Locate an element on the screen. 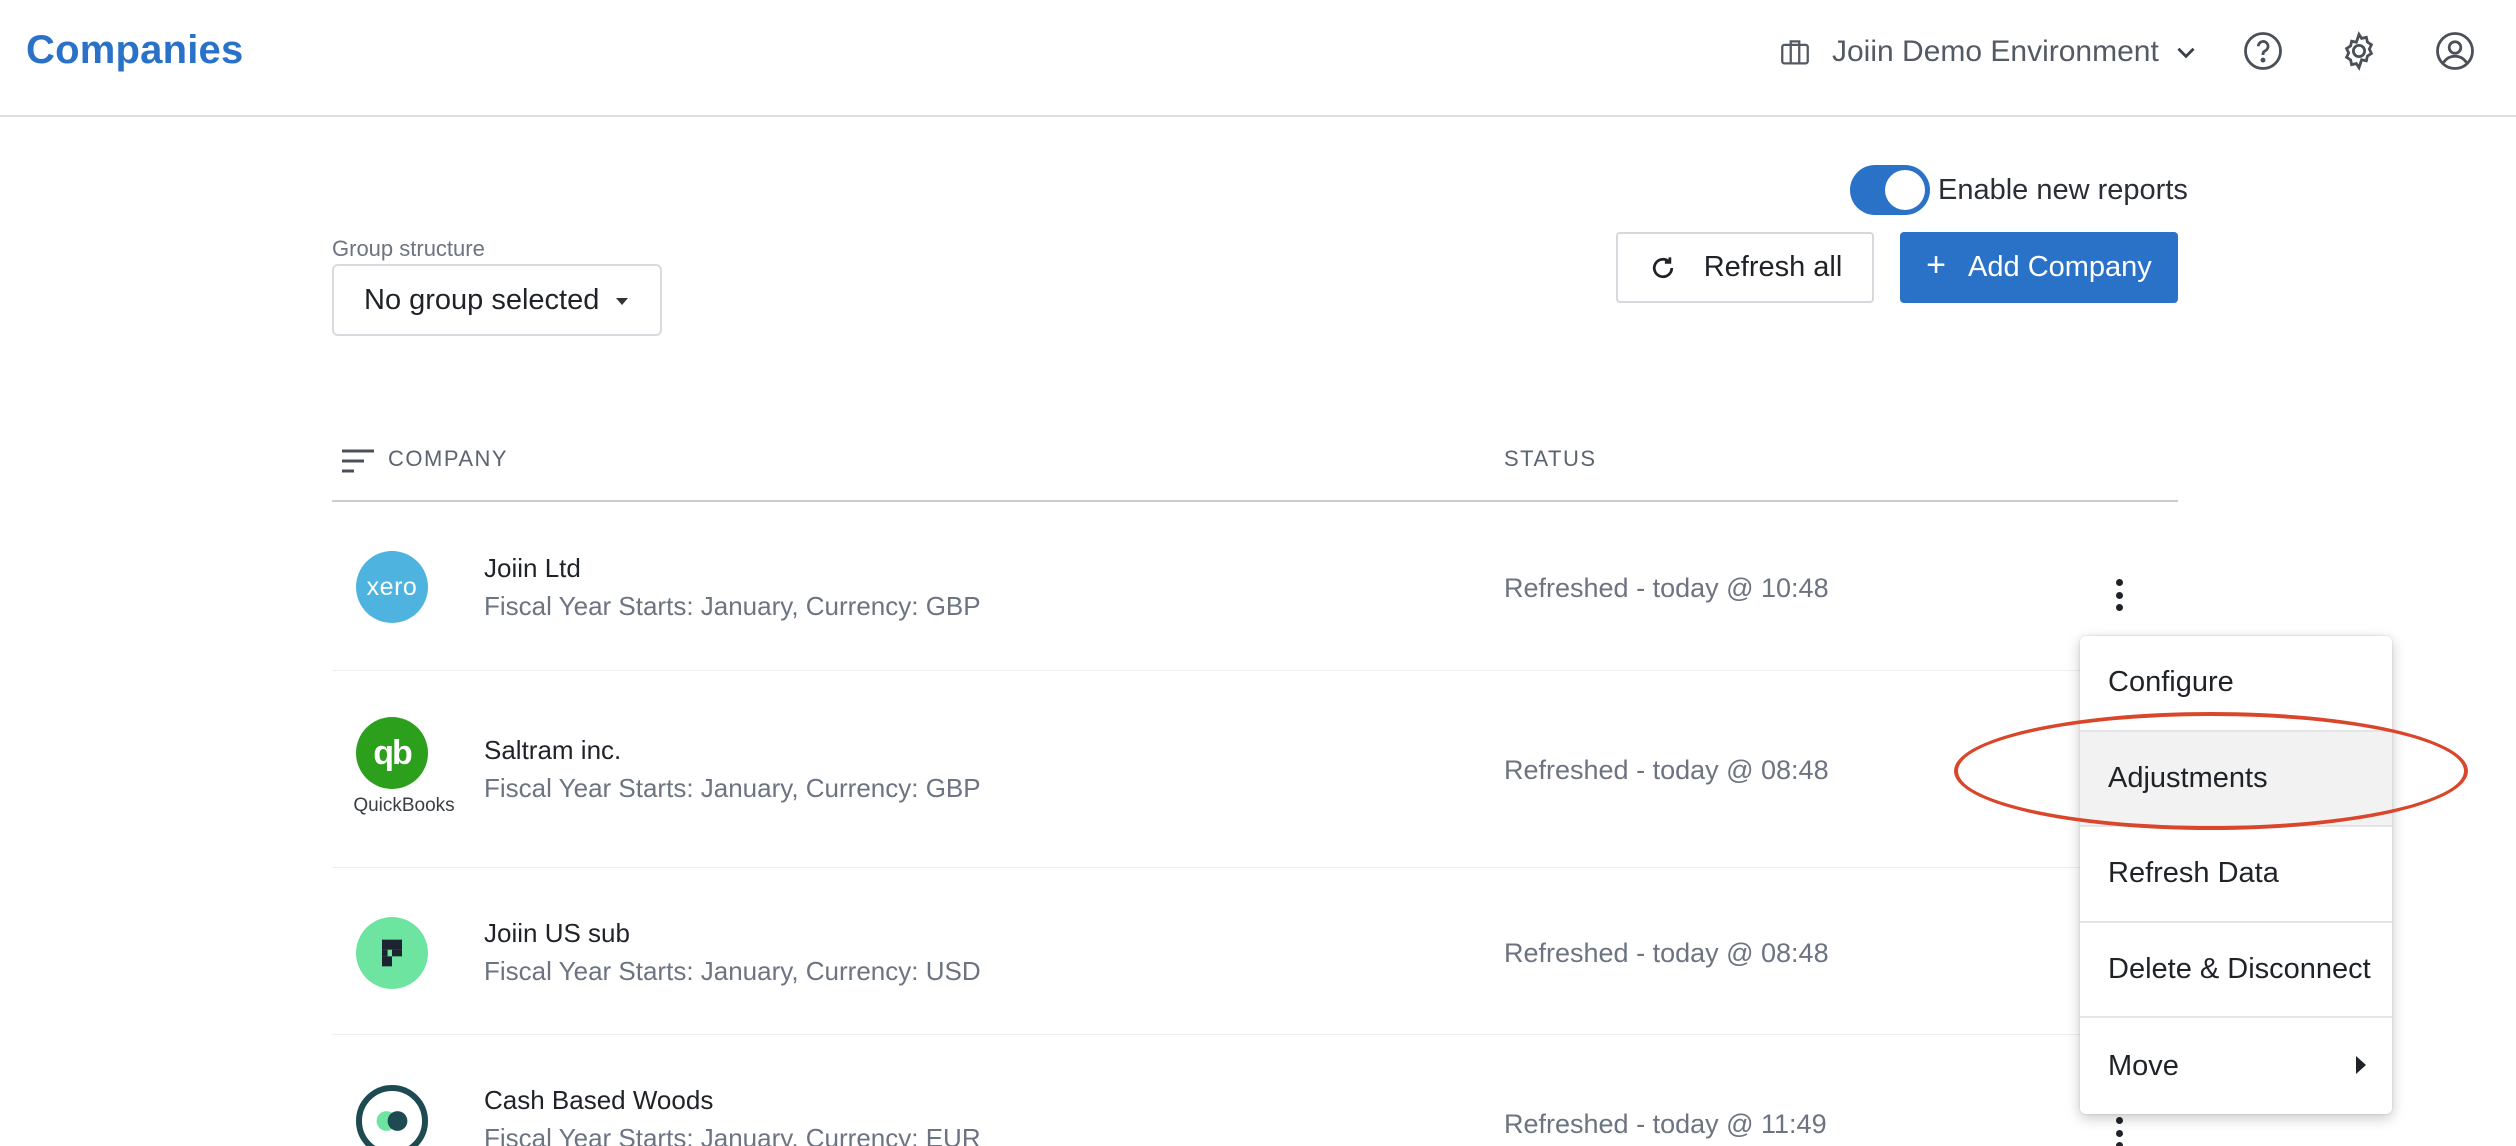 This screenshot has height=1146, width=2516. ring-logo is located at coordinates (392, 1115).